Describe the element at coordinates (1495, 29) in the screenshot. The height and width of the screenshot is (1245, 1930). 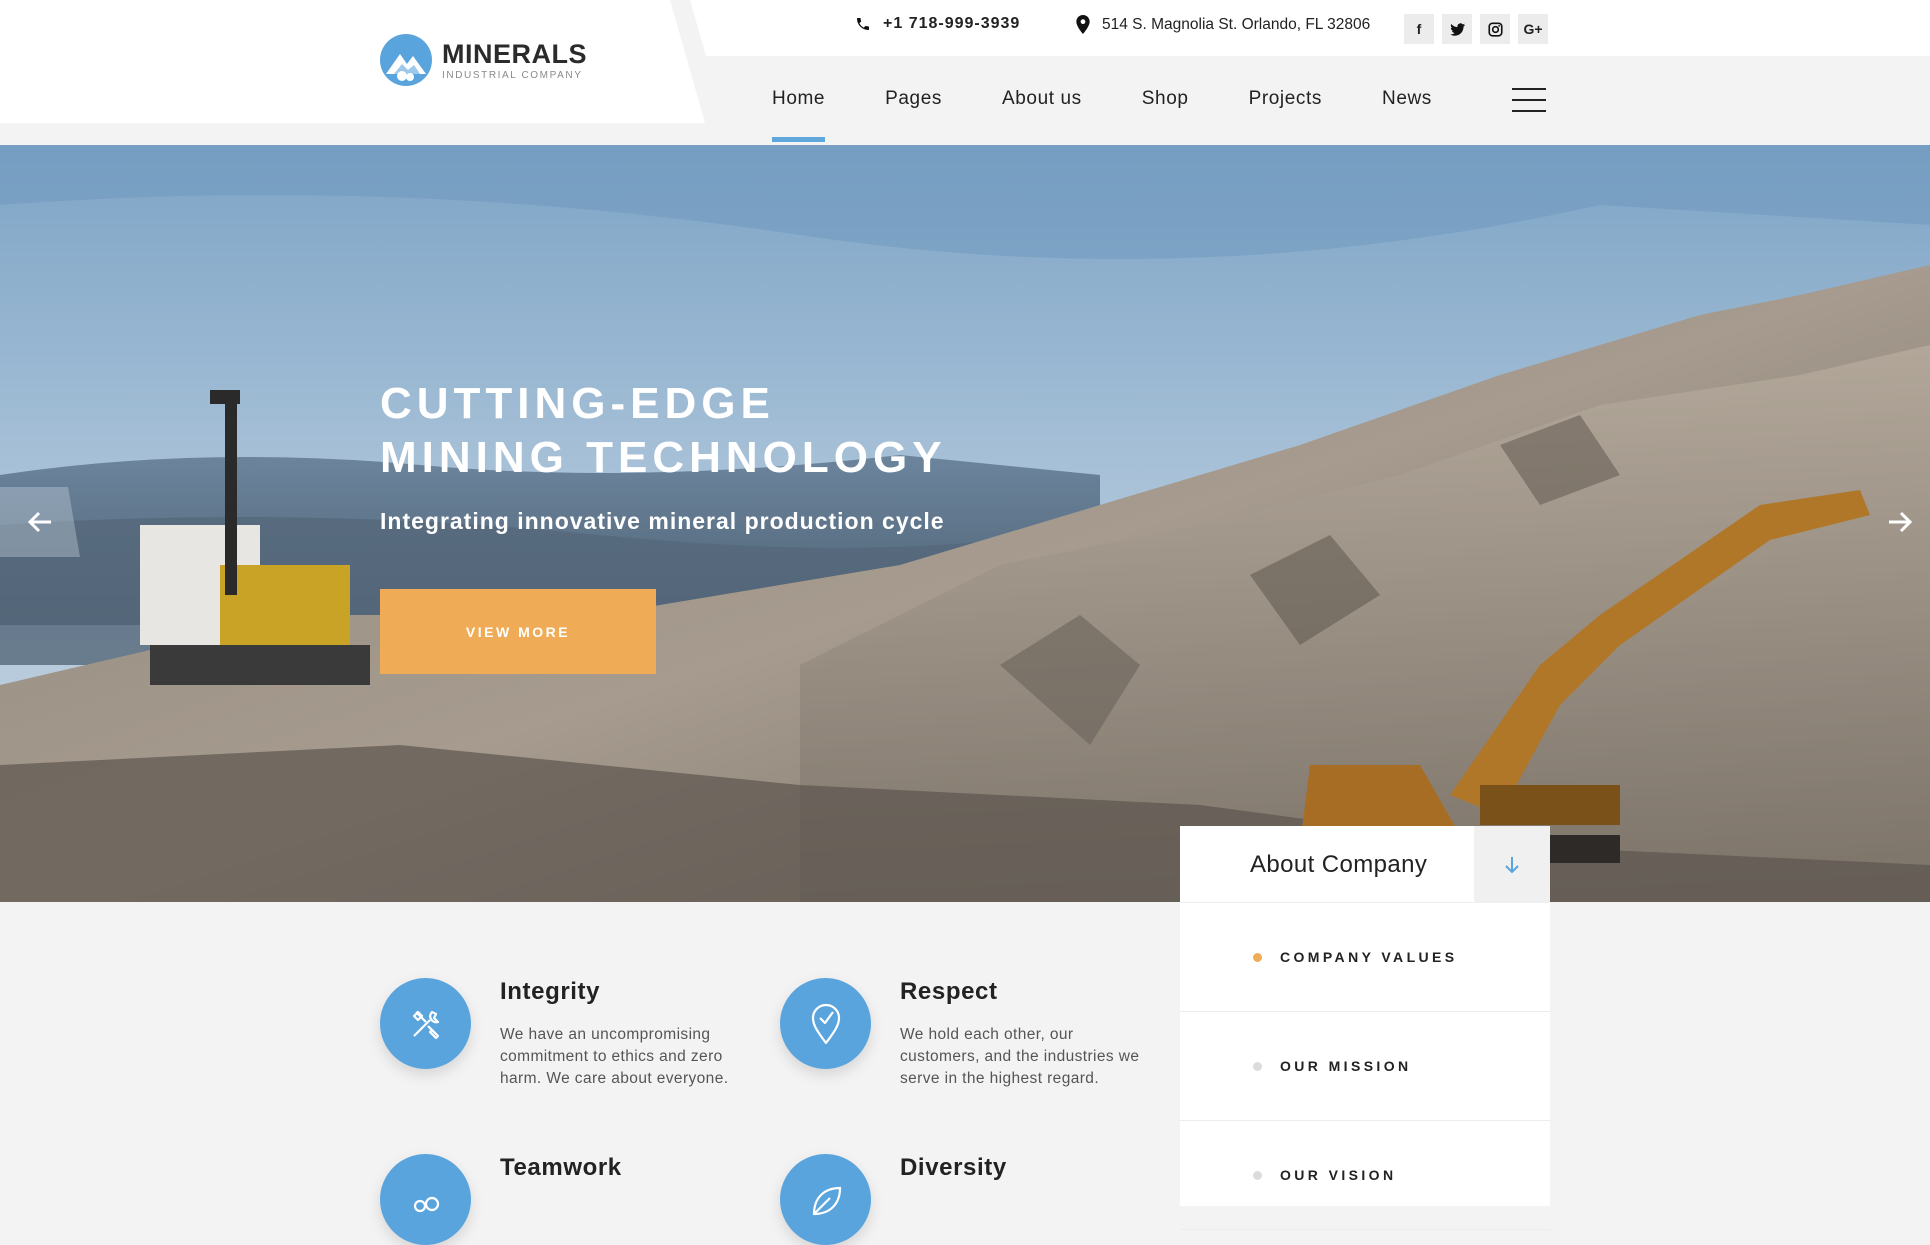
I see `instagram-icon` at that location.